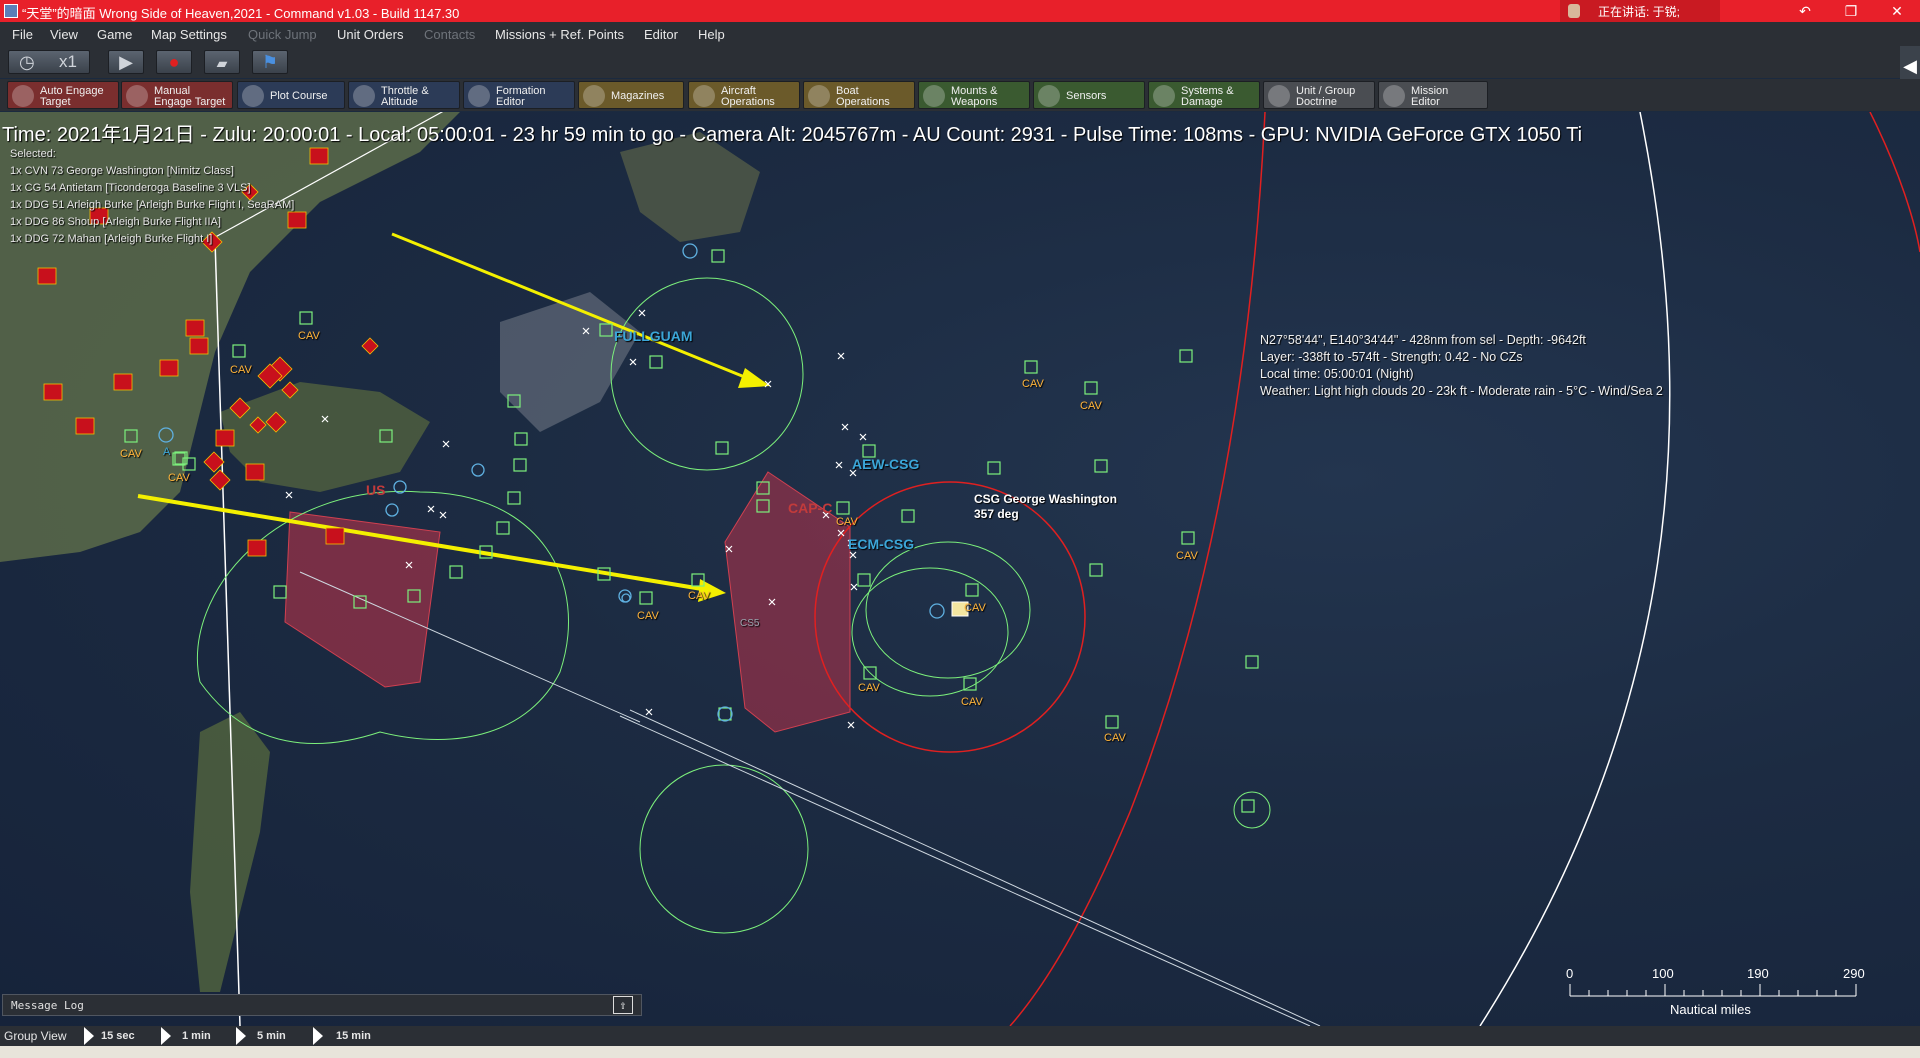 This screenshot has width=1920, height=1058. I want to click on step-1-min: 1 min, so click(196, 1036).